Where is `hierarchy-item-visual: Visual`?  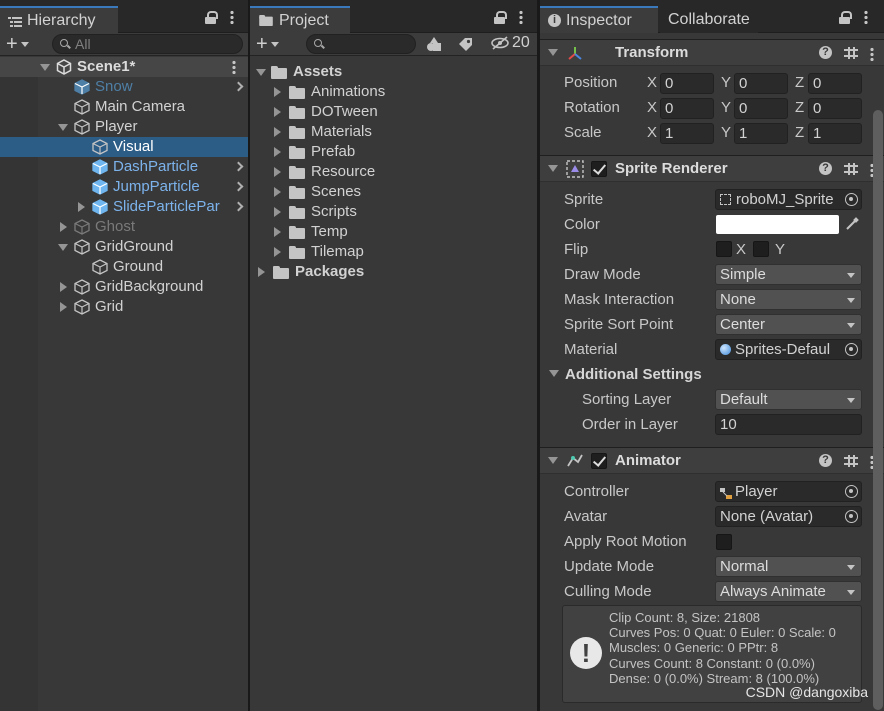 hierarchy-item-visual: Visual is located at coordinates (124, 147).